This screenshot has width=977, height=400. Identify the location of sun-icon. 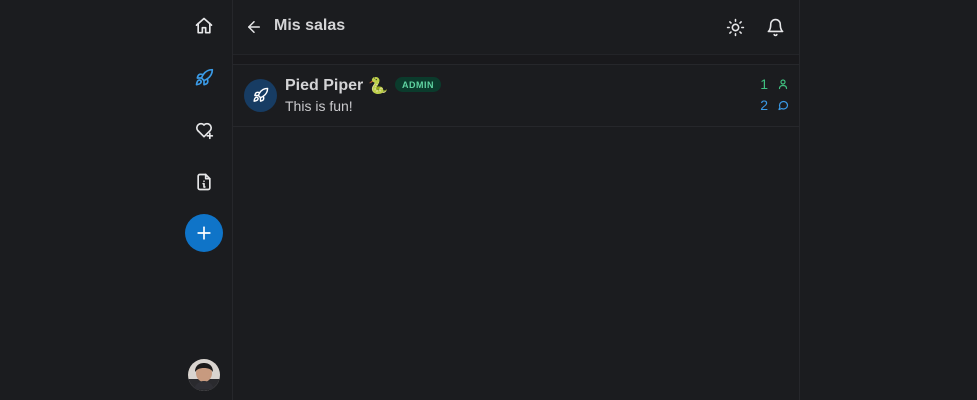
(735, 27).